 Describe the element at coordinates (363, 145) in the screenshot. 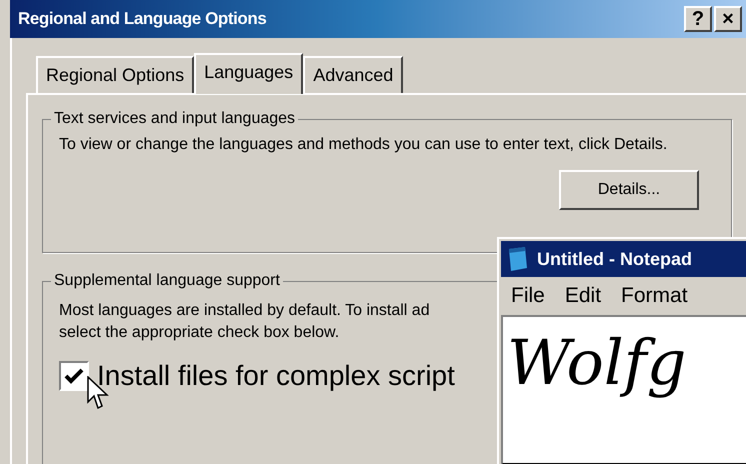

I see `description-text: To view or change the languages and methods you can use to enter text, click Details.` at that location.